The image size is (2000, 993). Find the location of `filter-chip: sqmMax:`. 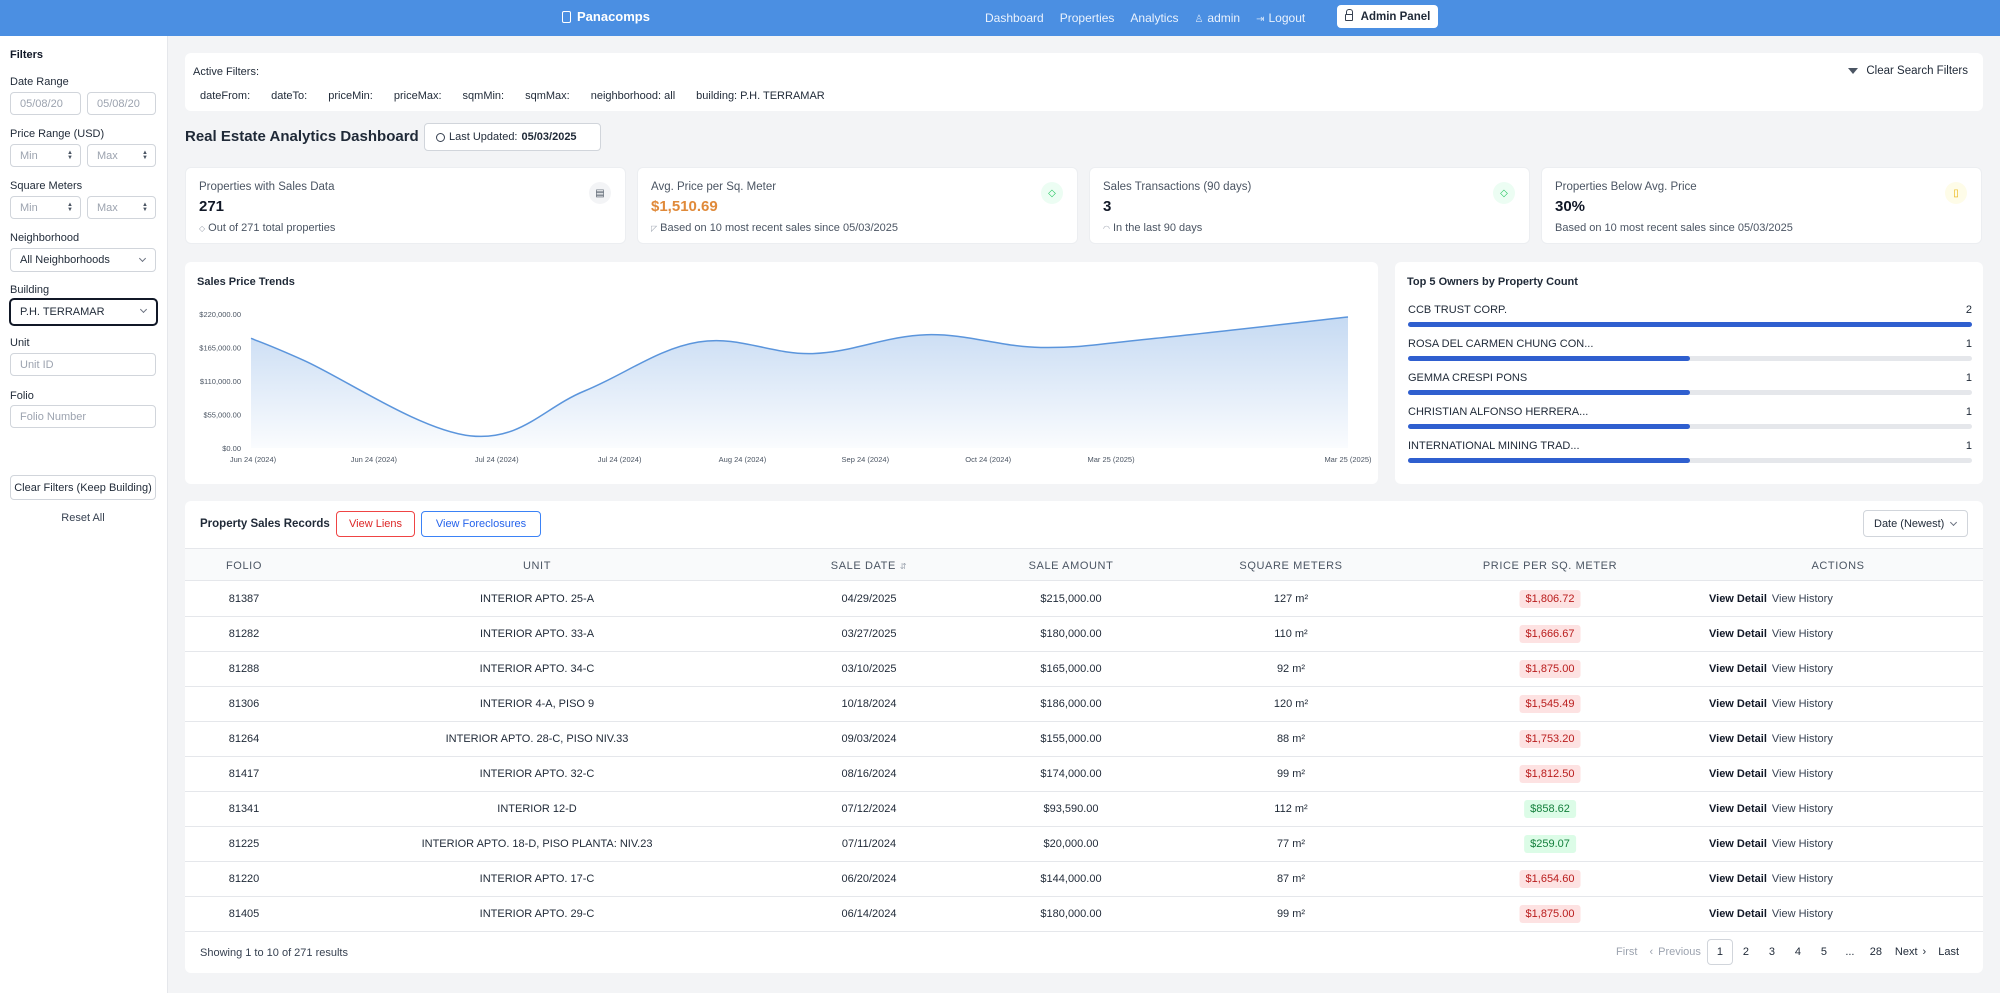

filter-chip: sqmMax: is located at coordinates (547, 96).